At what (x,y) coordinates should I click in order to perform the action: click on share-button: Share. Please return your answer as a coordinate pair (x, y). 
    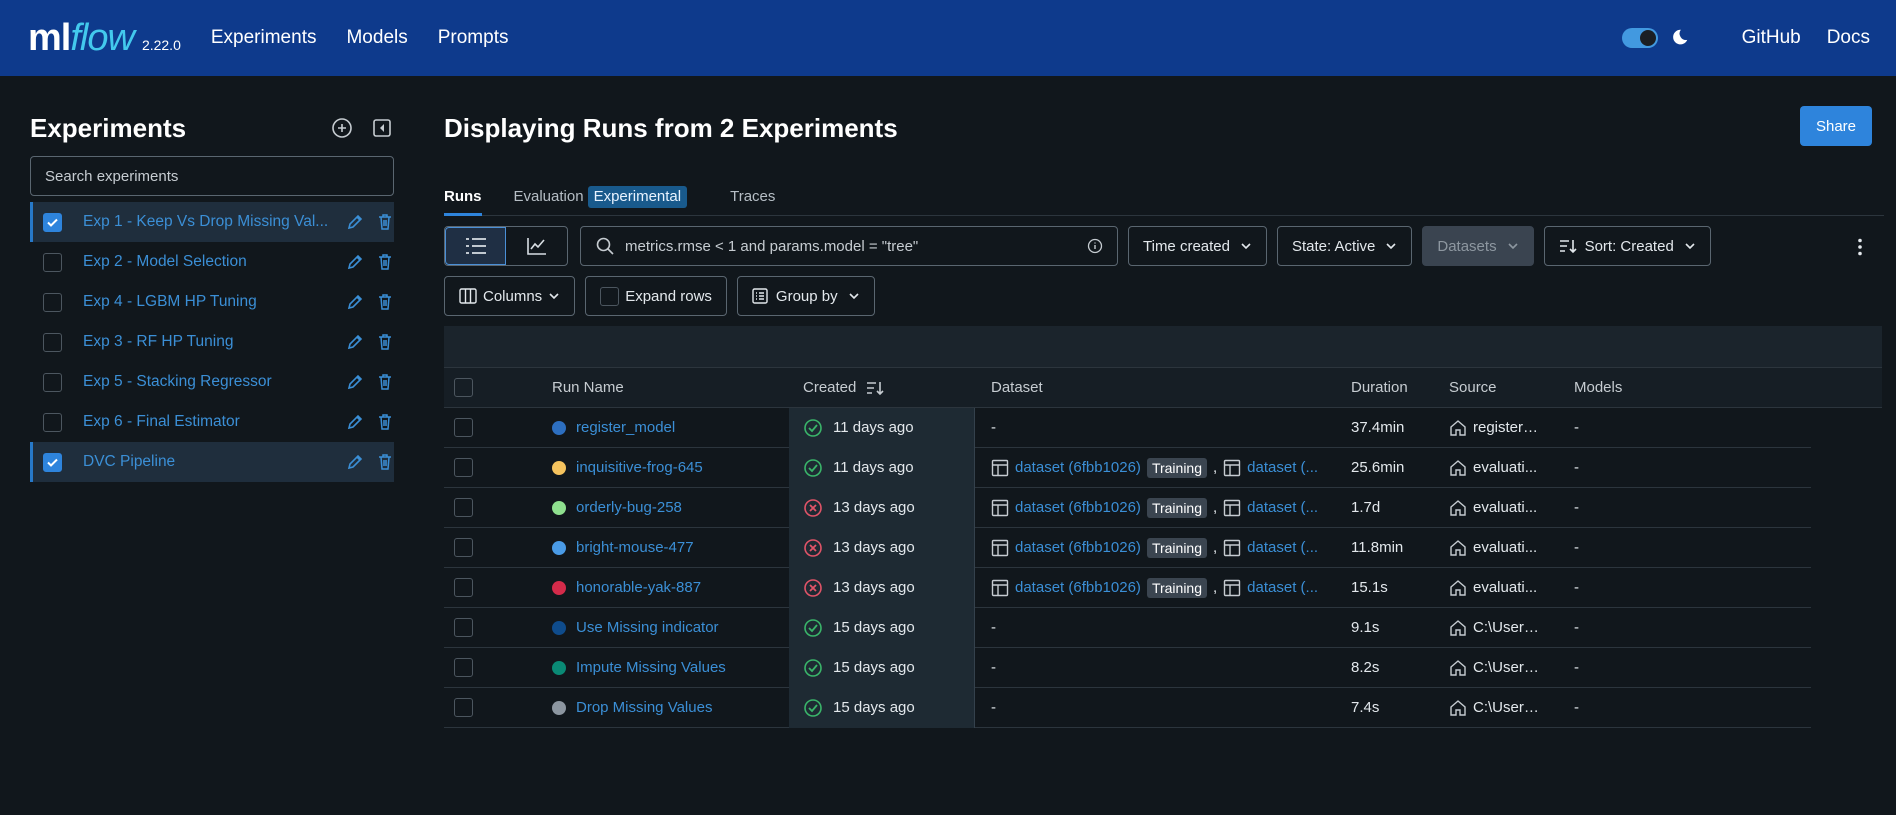
    Looking at the image, I should click on (1836, 126).